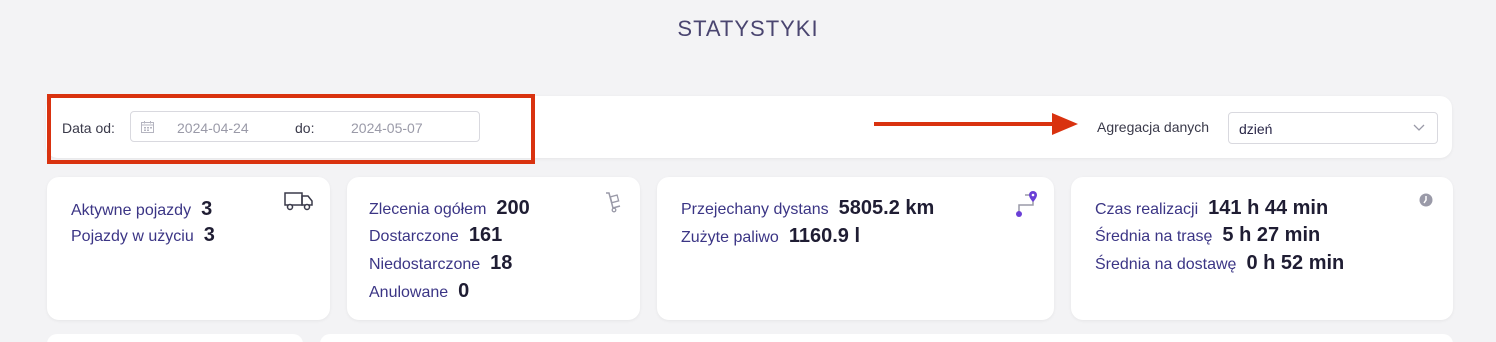  I want to click on stat-row-vehicles-in-use: Pojazdy w użyciu 3, so click(143, 235).